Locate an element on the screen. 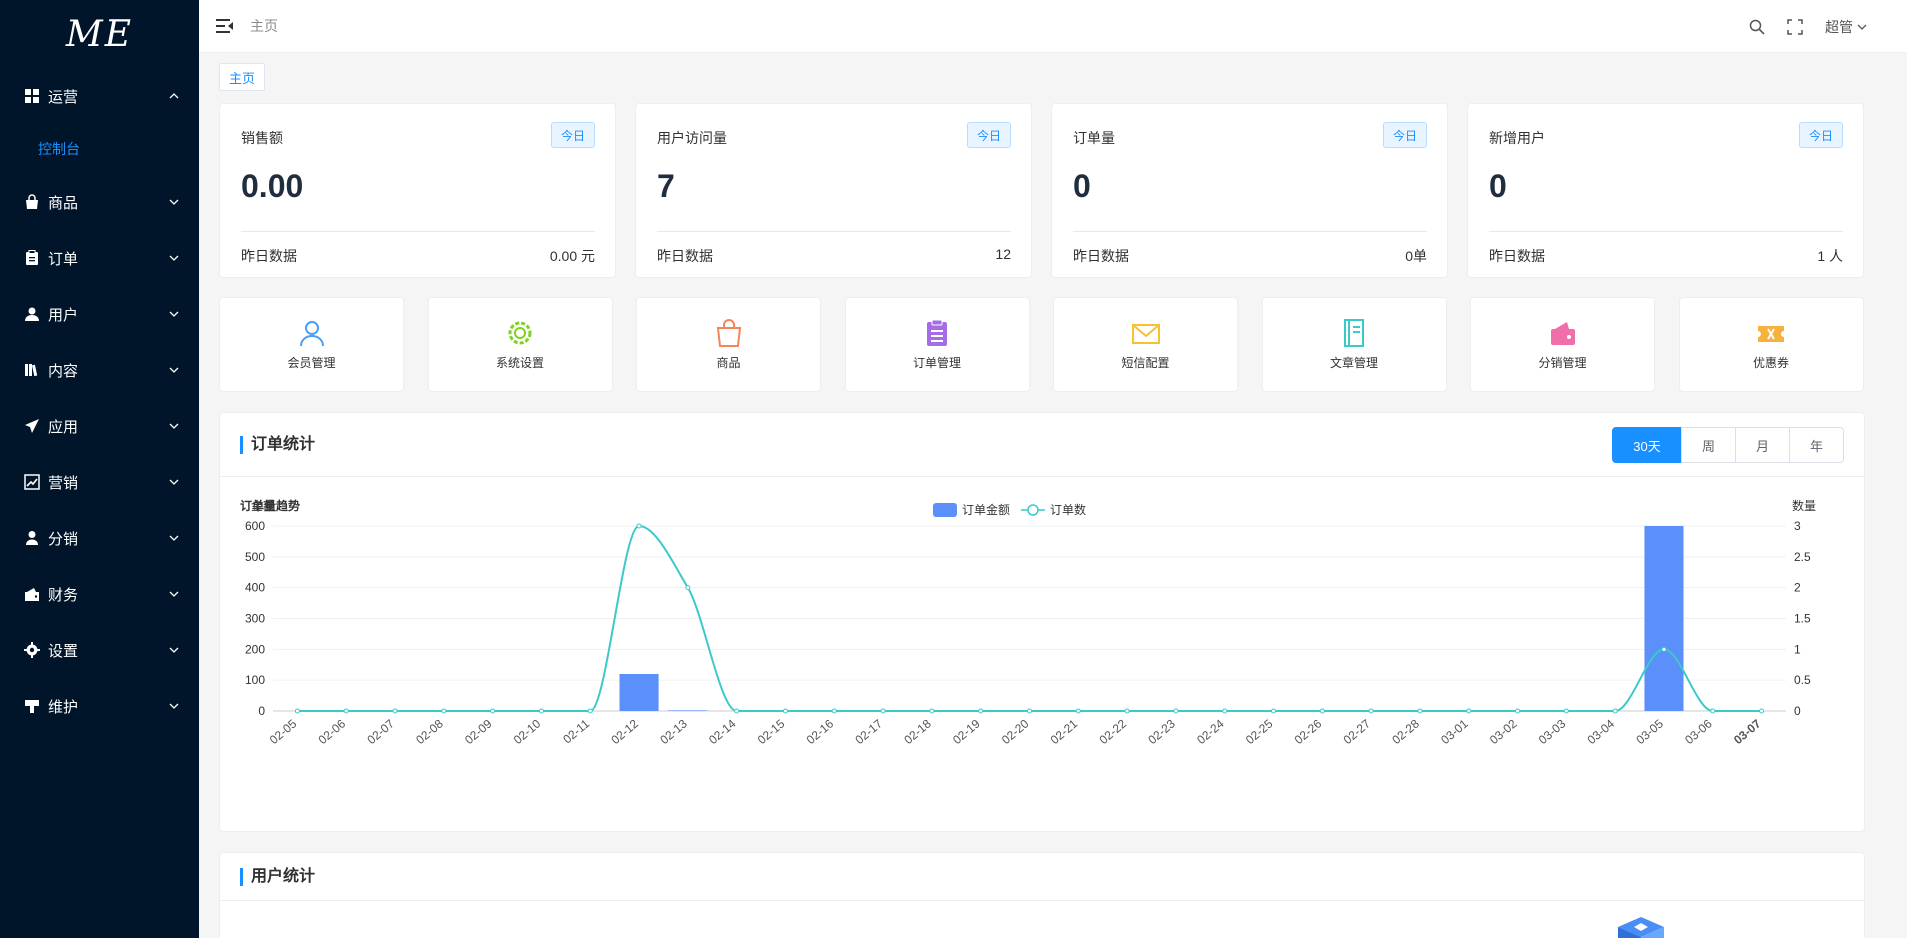  stat-title: 新增用户 is located at coordinates (1517, 138).